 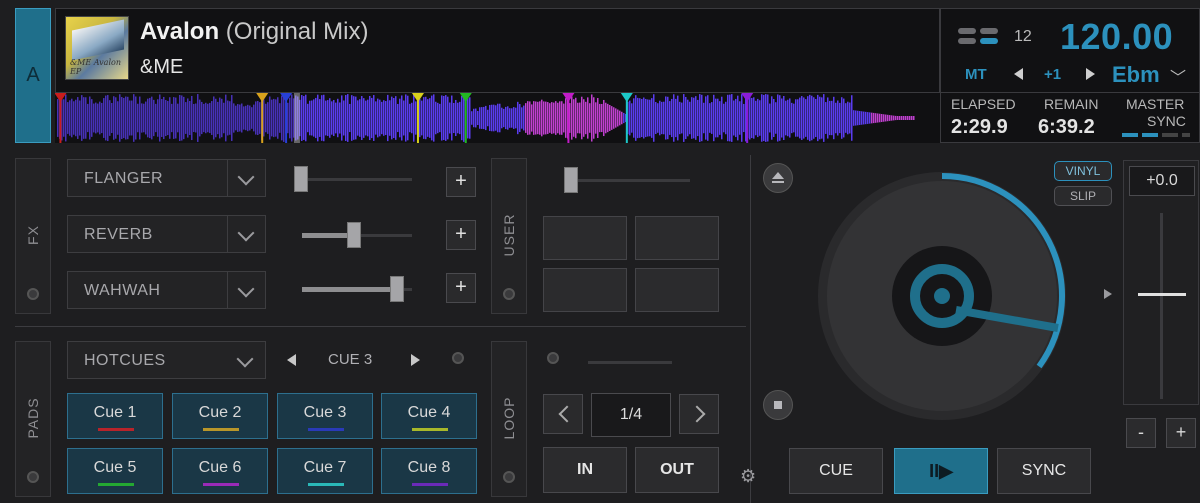 What do you see at coordinates (509, 236) in the screenshot?
I see `user-tab: USER` at bounding box center [509, 236].